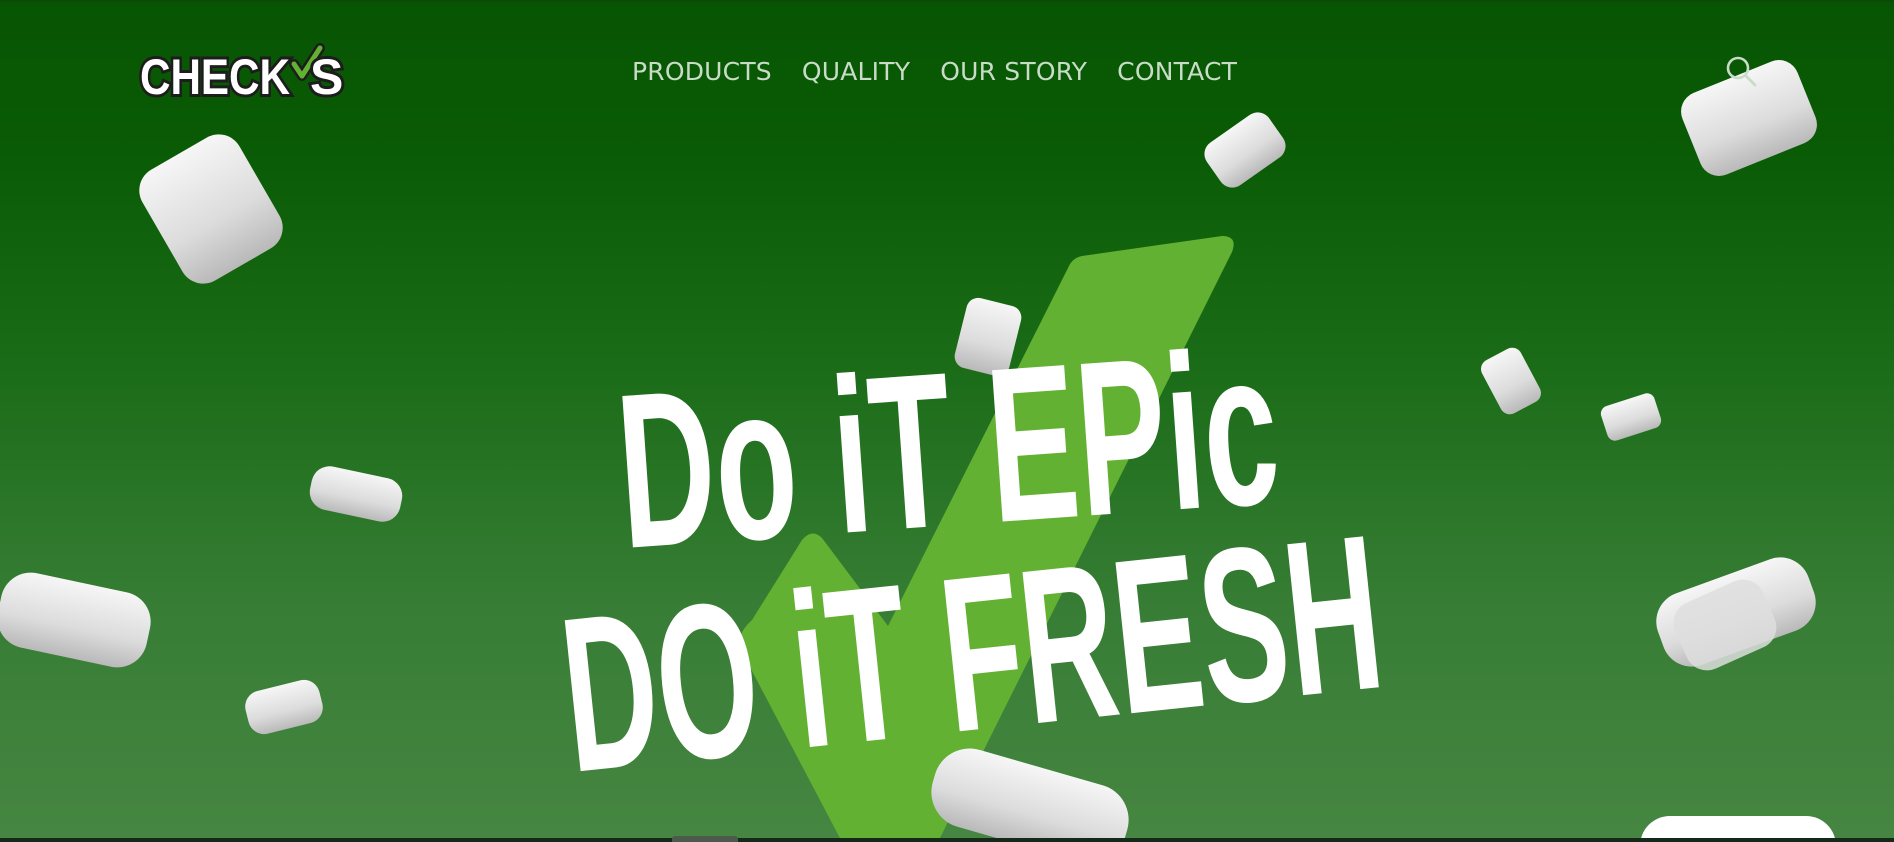 This screenshot has height=842, width=1894. I want to click on nav-quality: QUALITY, so click(856, 72).